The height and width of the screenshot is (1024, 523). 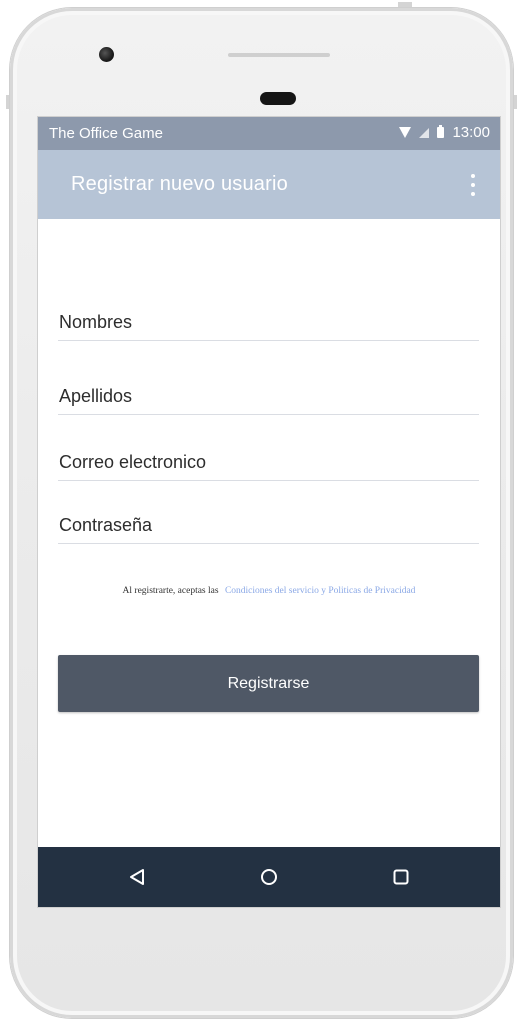 I want to click on password-field, so click(x=268, y=523).